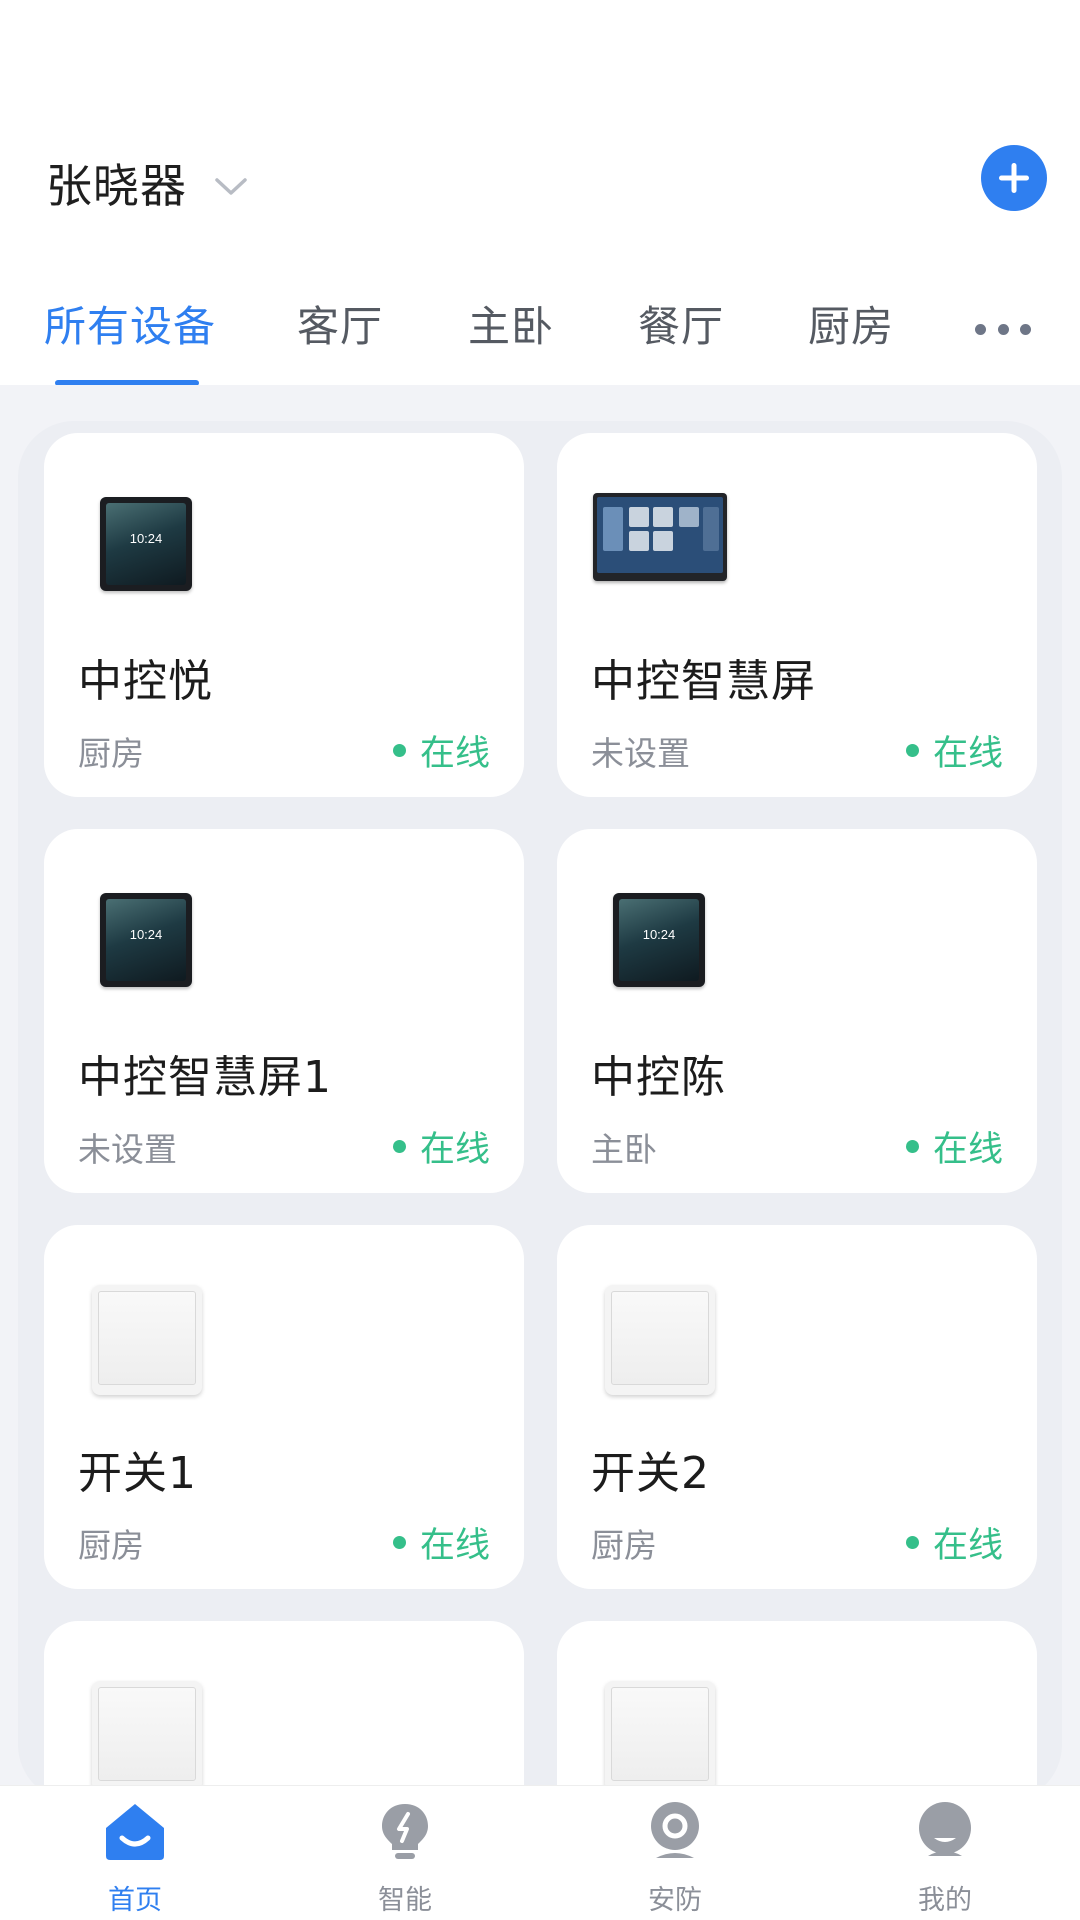  What do you see at coordinates (851, 323) in the screenshot?
I see `tab-kitchen: 厨房` at bounding box center [851, 323].